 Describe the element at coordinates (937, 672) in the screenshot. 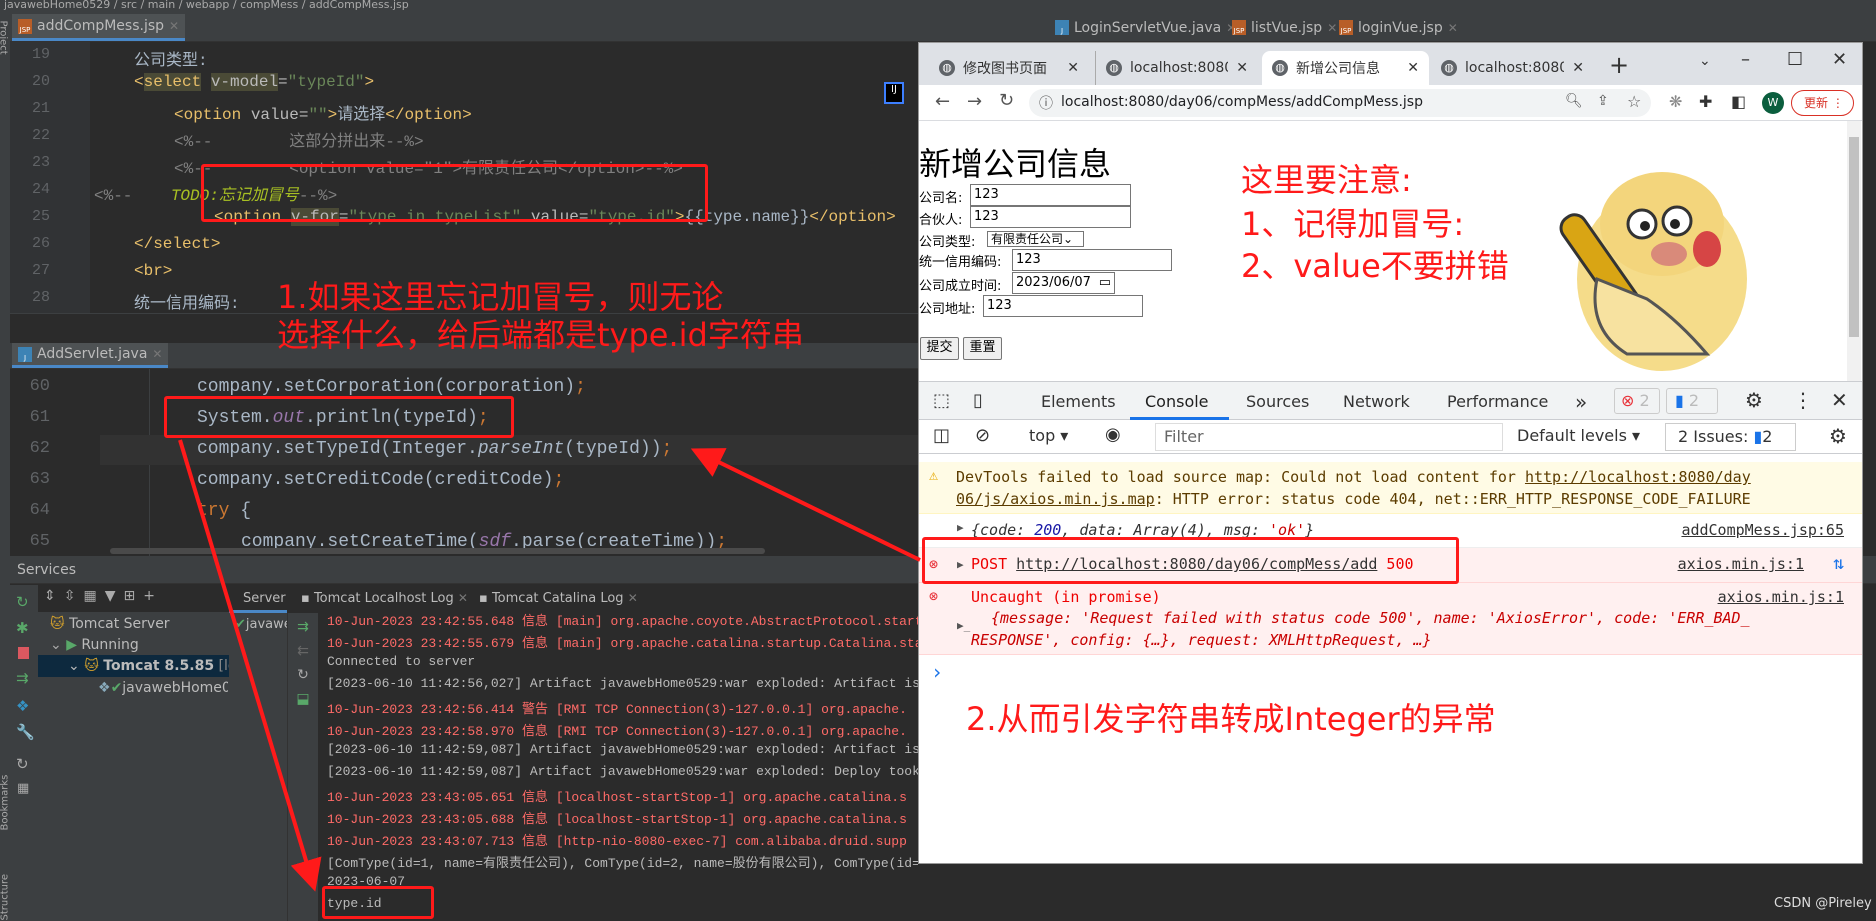

I see `console-prompt: ›` at that location.